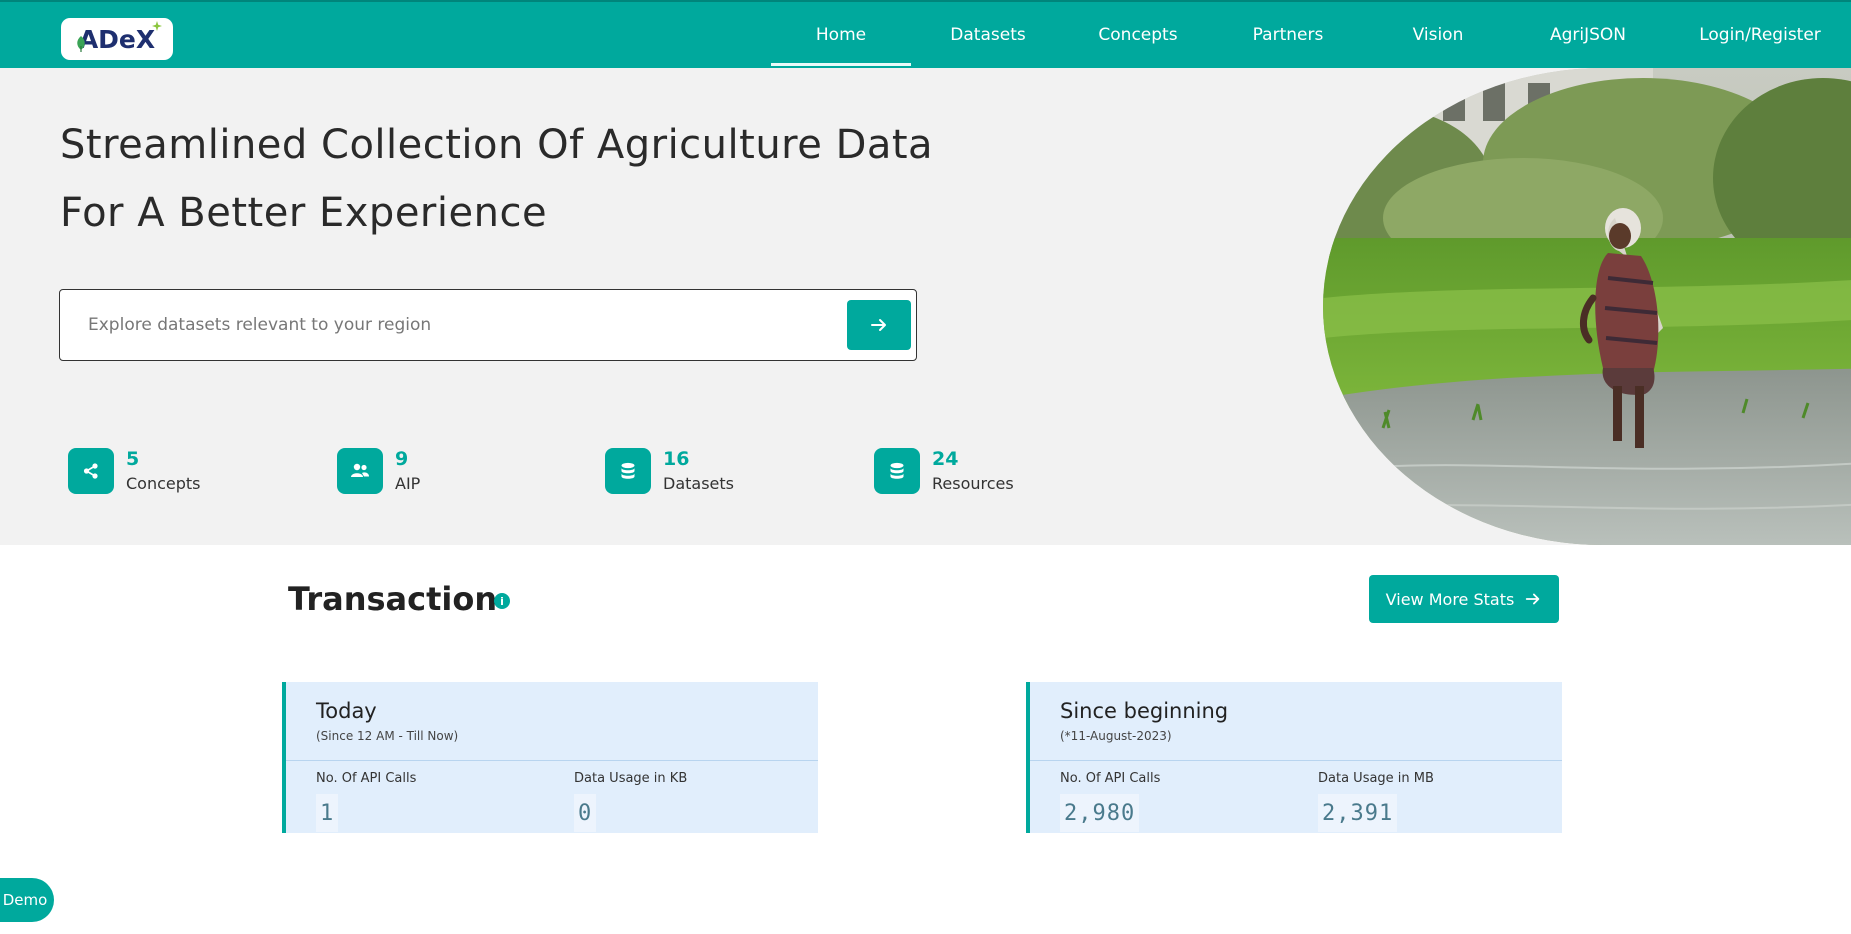 The width and height of the screenshot is (1851, 934). Describe the element at coordinates (585, 813) in the screenshot. I see `data-usage-value: 0` at that location.